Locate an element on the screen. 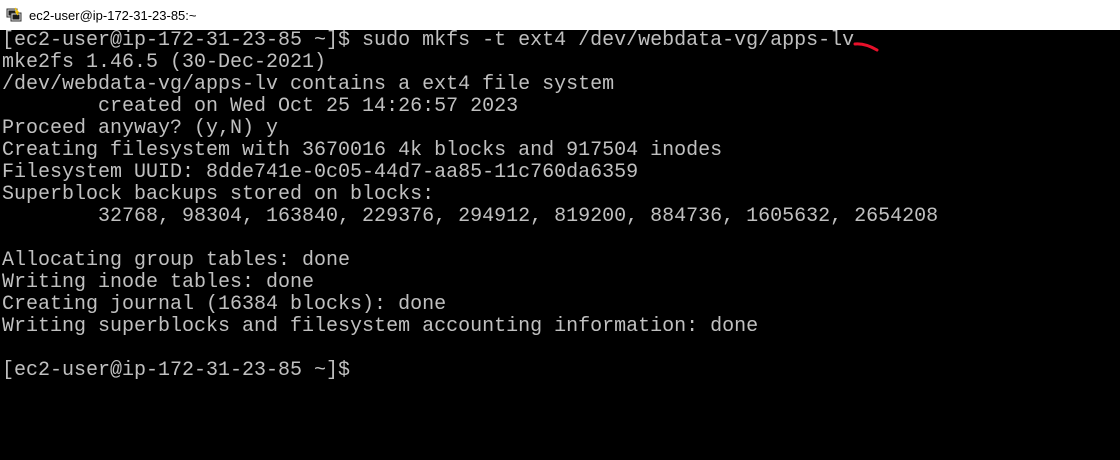 The image size is (1120, 460). terminal-line: Creating journal (16384 blocks): done is located at coordinates (224, 304).